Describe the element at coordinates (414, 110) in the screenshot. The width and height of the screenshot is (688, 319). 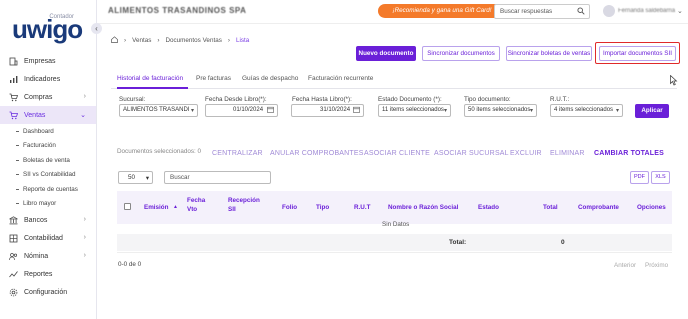
I see `estado-select: 11 items seleccionados ▾` at that location.